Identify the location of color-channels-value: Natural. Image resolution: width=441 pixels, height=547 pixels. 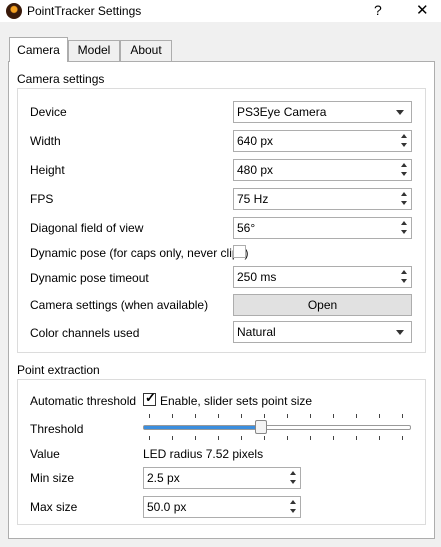
(256, 332).